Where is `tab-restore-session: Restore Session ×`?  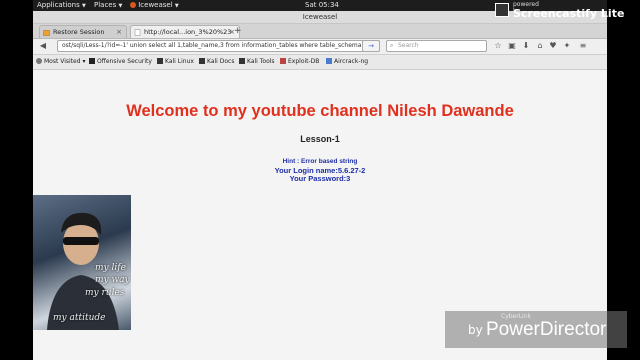
tab-restore-session: Restore Session × is located at coordinates (83, 31).